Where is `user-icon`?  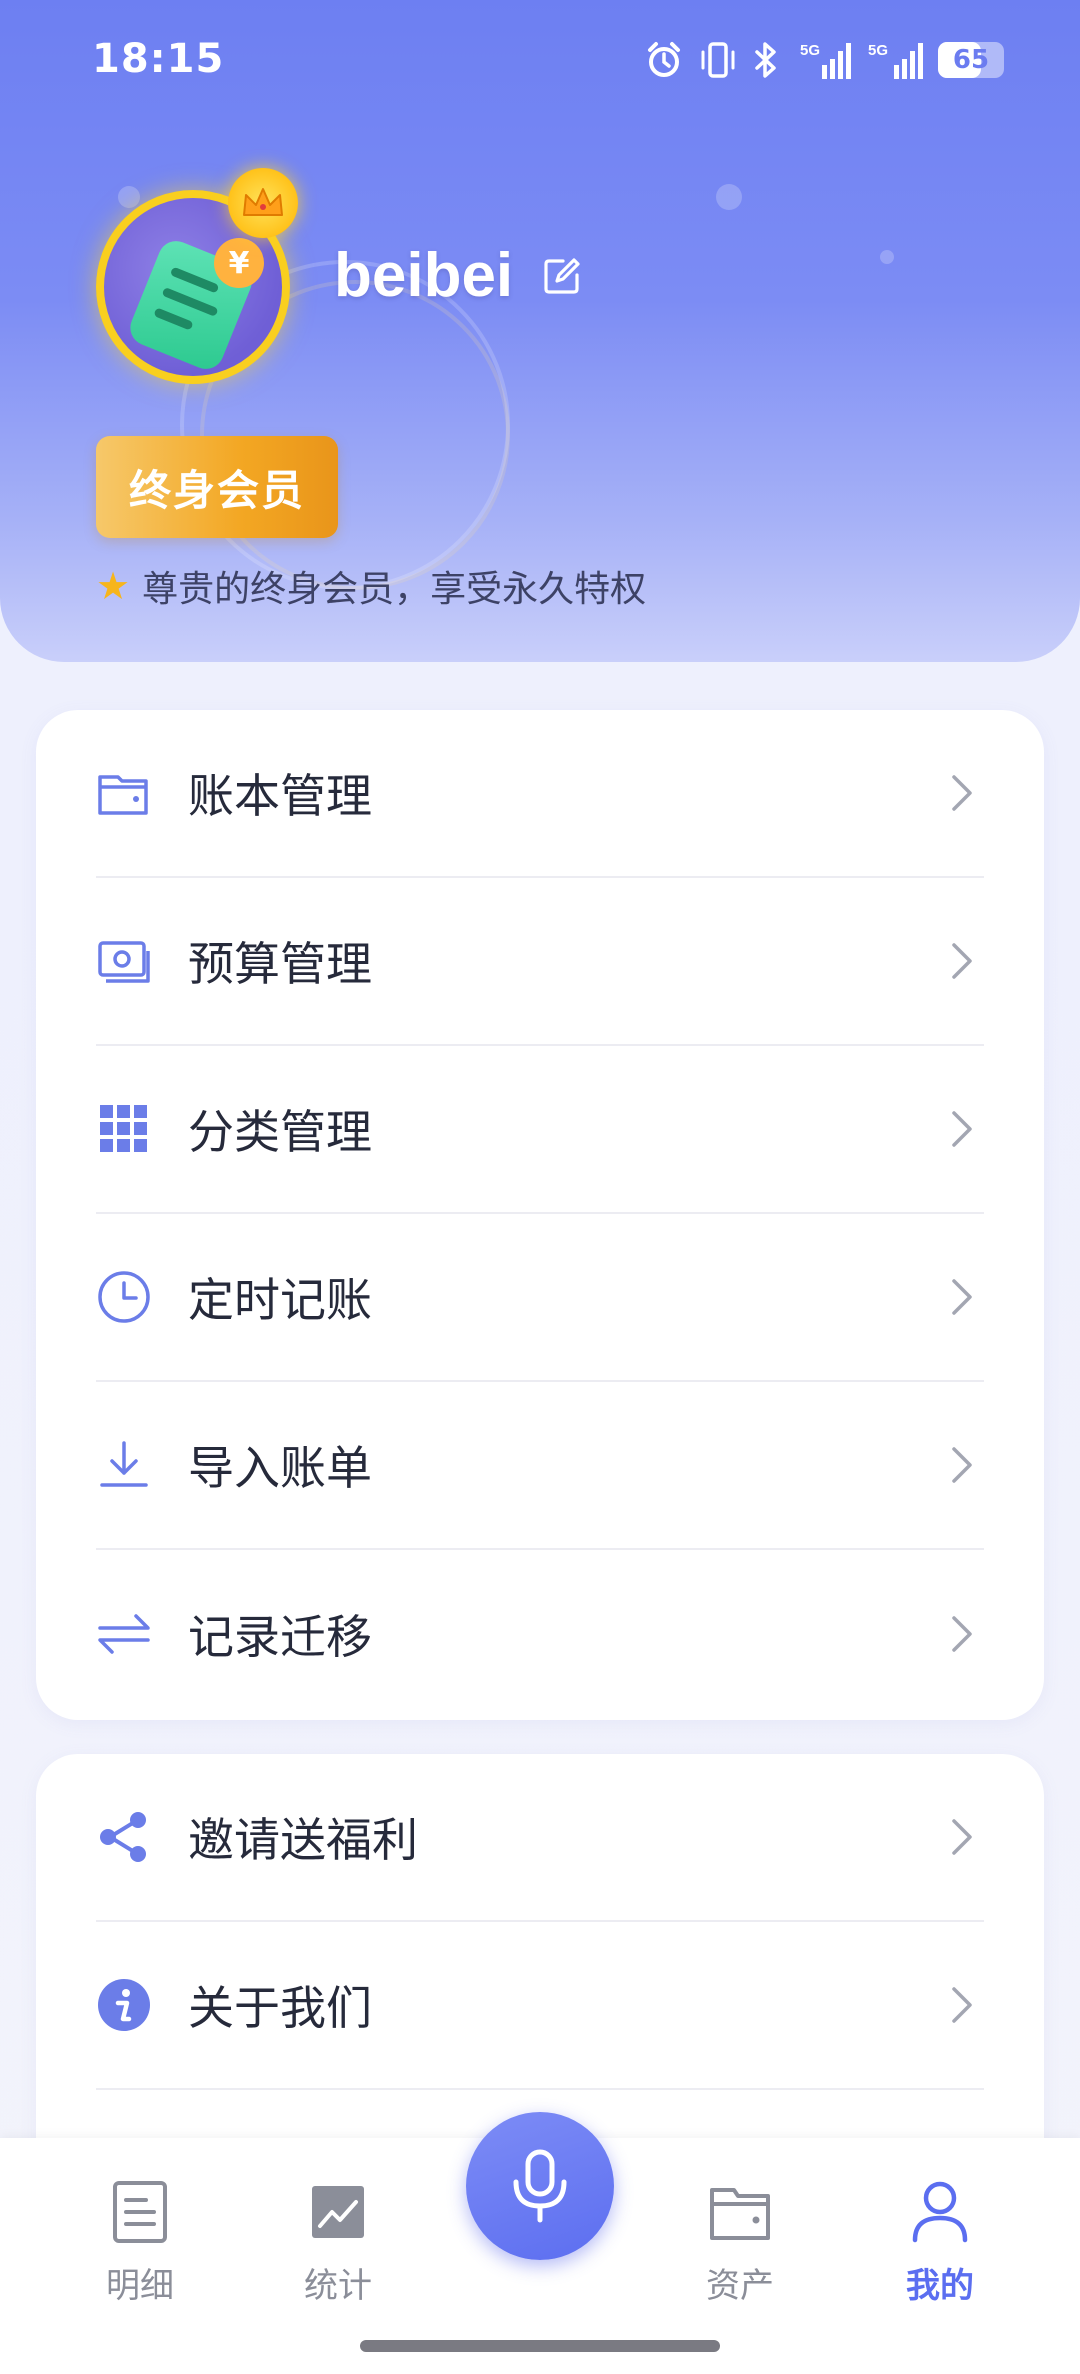
user-icon is located at coordinates (940, 2212).